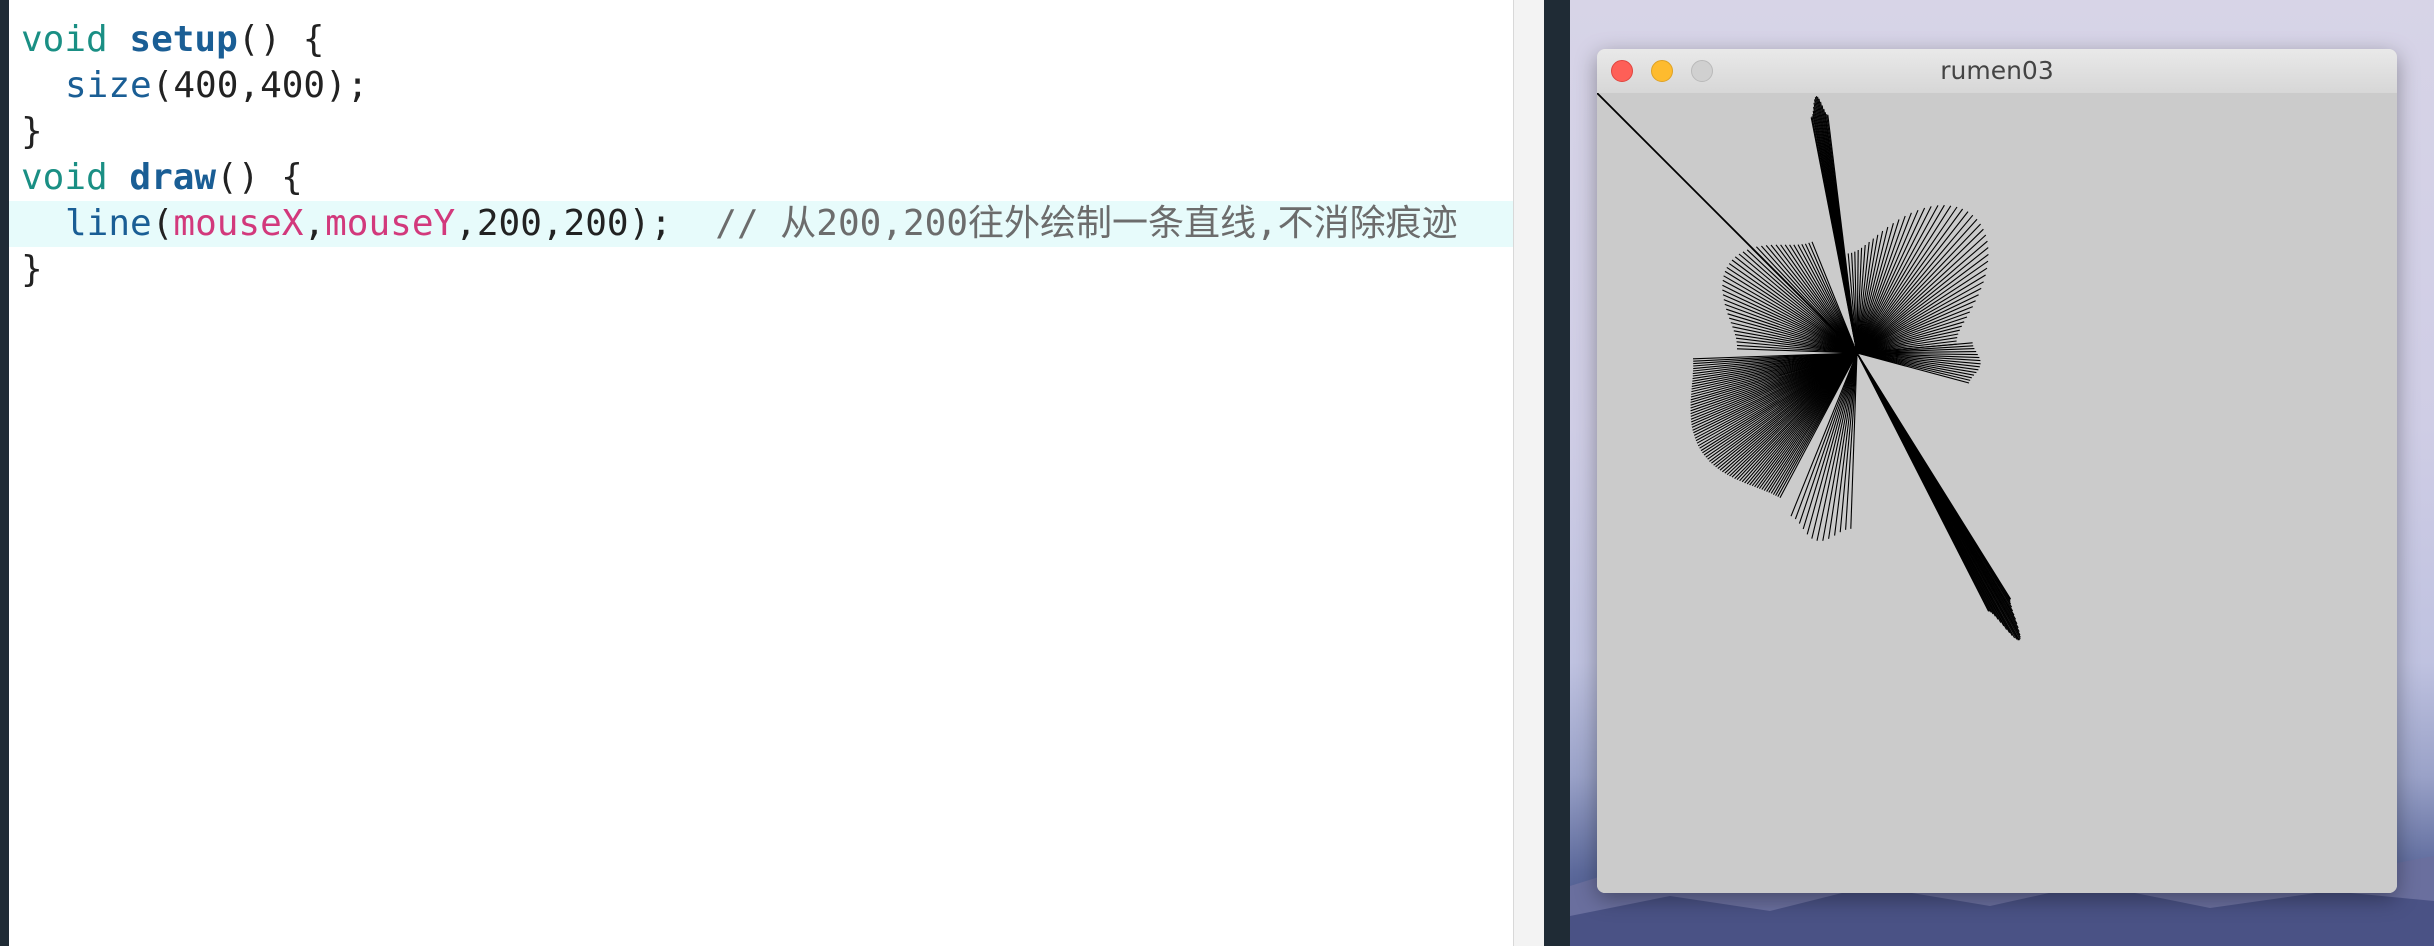 The height and width of the screenshot is (946, 2434). What do you see at coordinates (761, 270) in the screenshot?
I see `code-line-6: }` at bounding box center [761, 270].